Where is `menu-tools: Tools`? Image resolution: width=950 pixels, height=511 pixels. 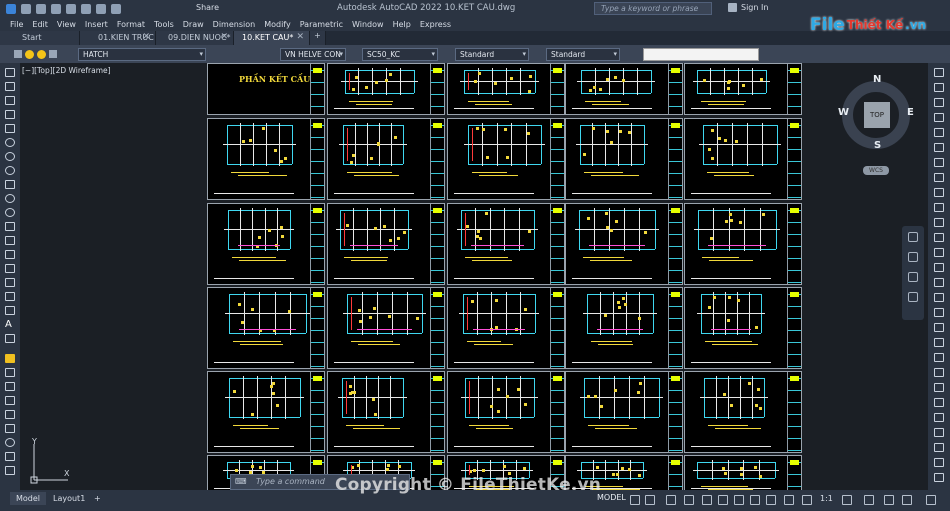 menu-tools: Tools is located at coordinates (168, 24).